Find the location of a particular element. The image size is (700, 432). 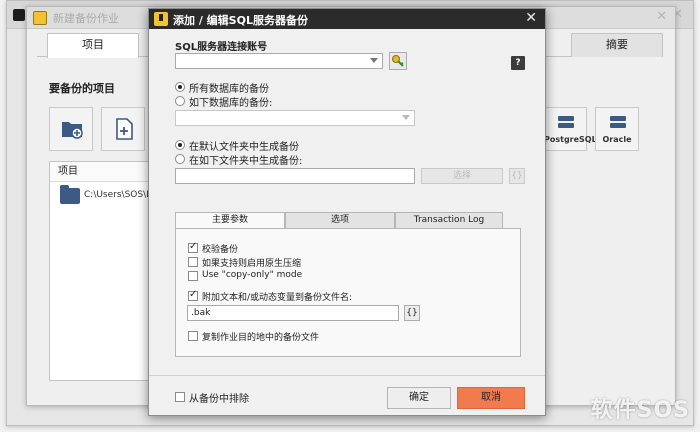

copy-only-checkbox is located at coordinates (193, 276).